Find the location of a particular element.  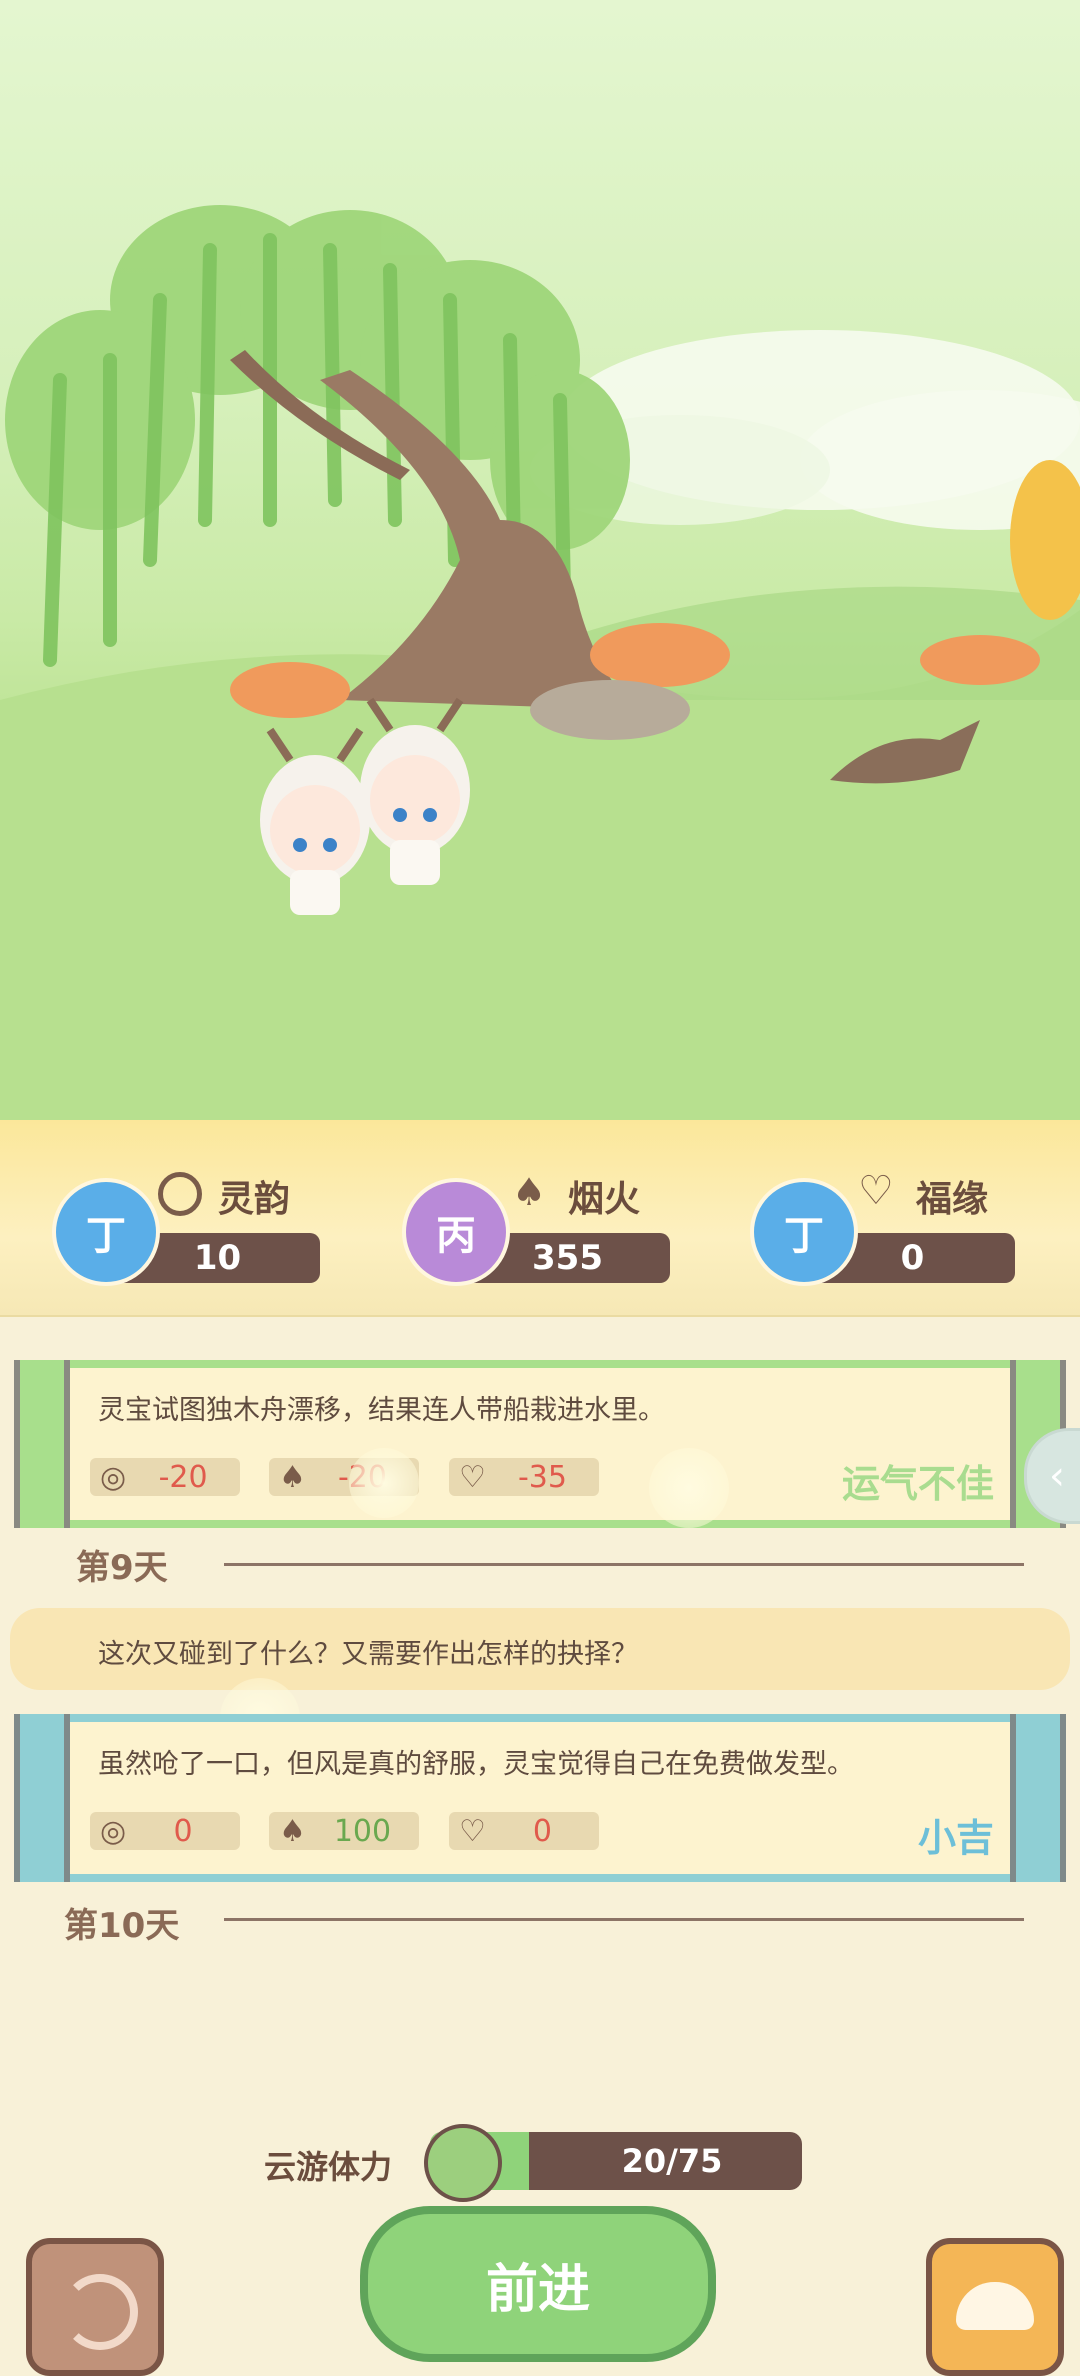

rotate-icon is located at coordinates (100, 2312).